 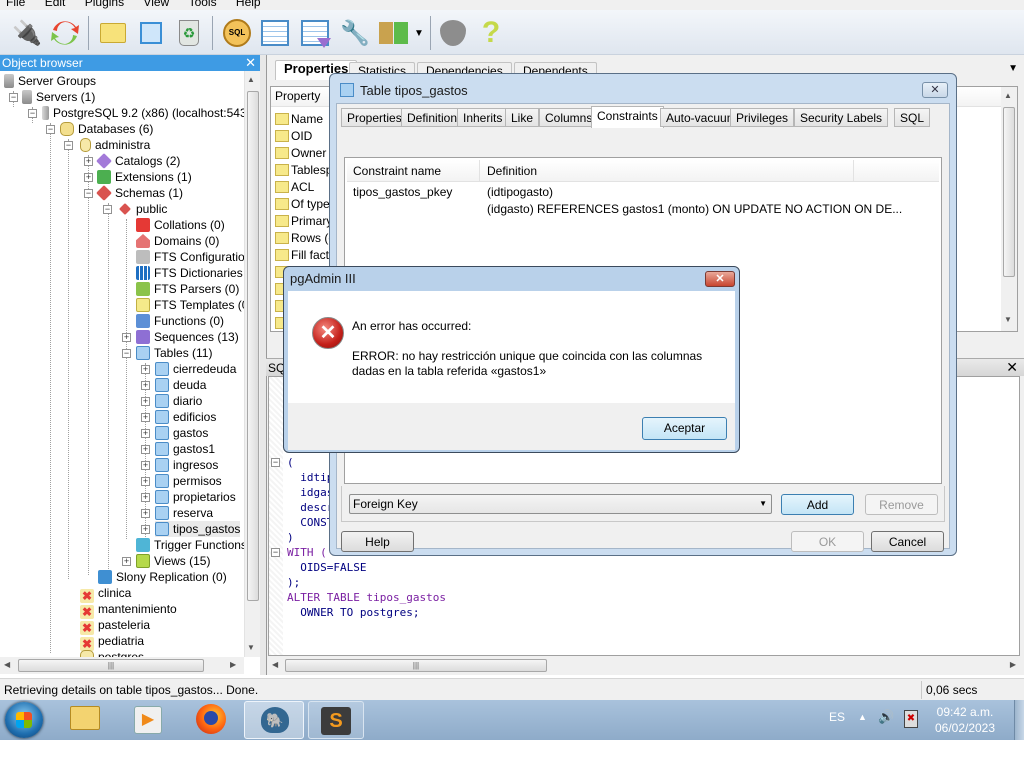 What do you see at coordinates (211, 719) in the screenshot?
I see `taskbar-firefox` at bounding box center [211, 719].